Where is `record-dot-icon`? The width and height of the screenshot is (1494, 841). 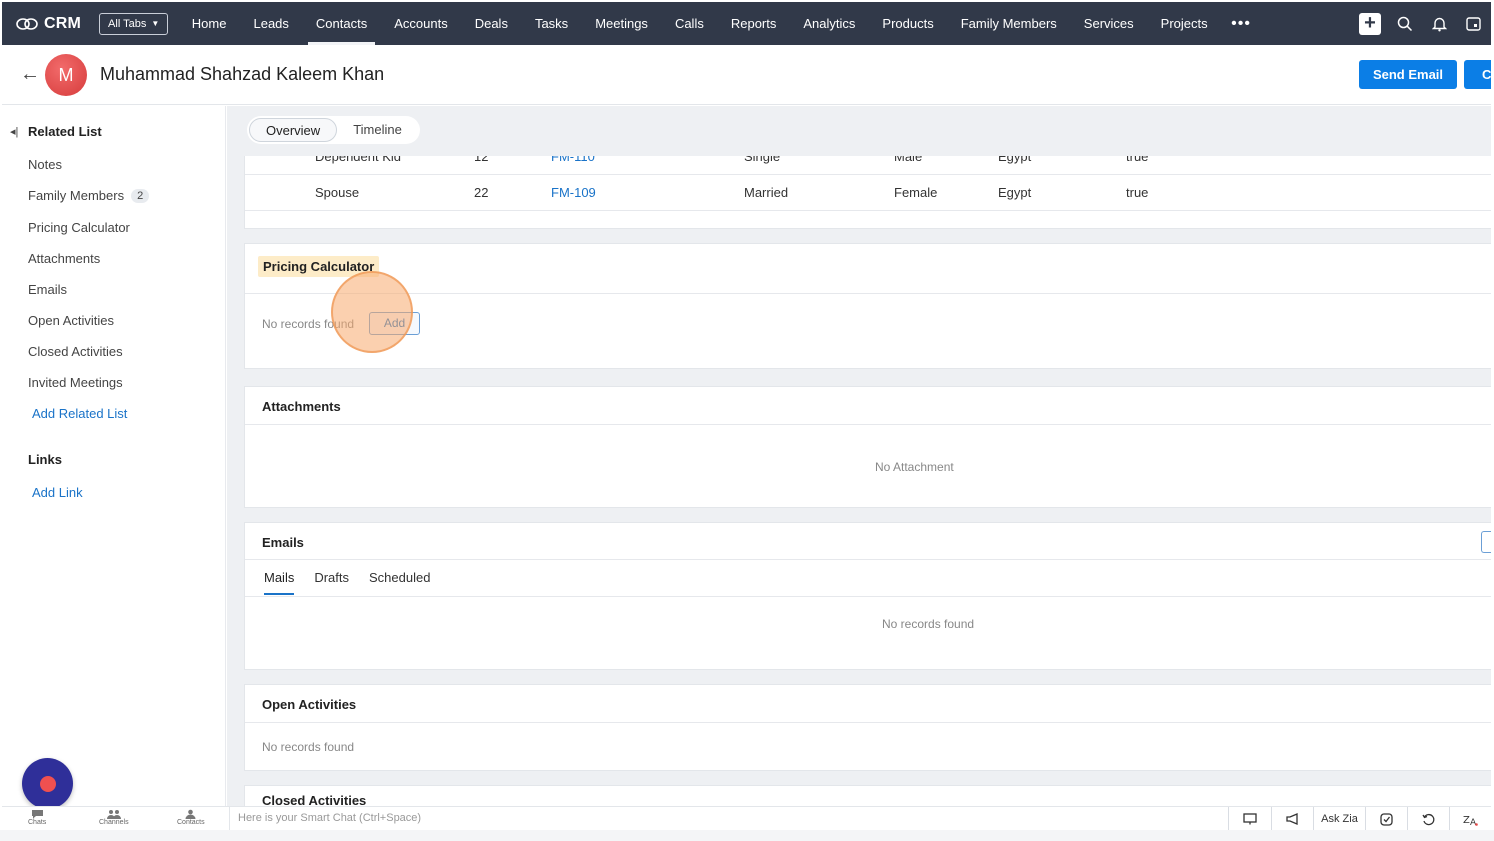 record-dot-icon is located at coordinates (47, 783).